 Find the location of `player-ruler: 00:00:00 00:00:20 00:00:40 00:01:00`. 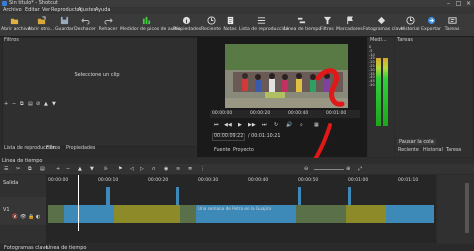

player-ruler: 00:00:00 00:00:20 00:00:40 00:01:00 is located at coordinates (285, 114).